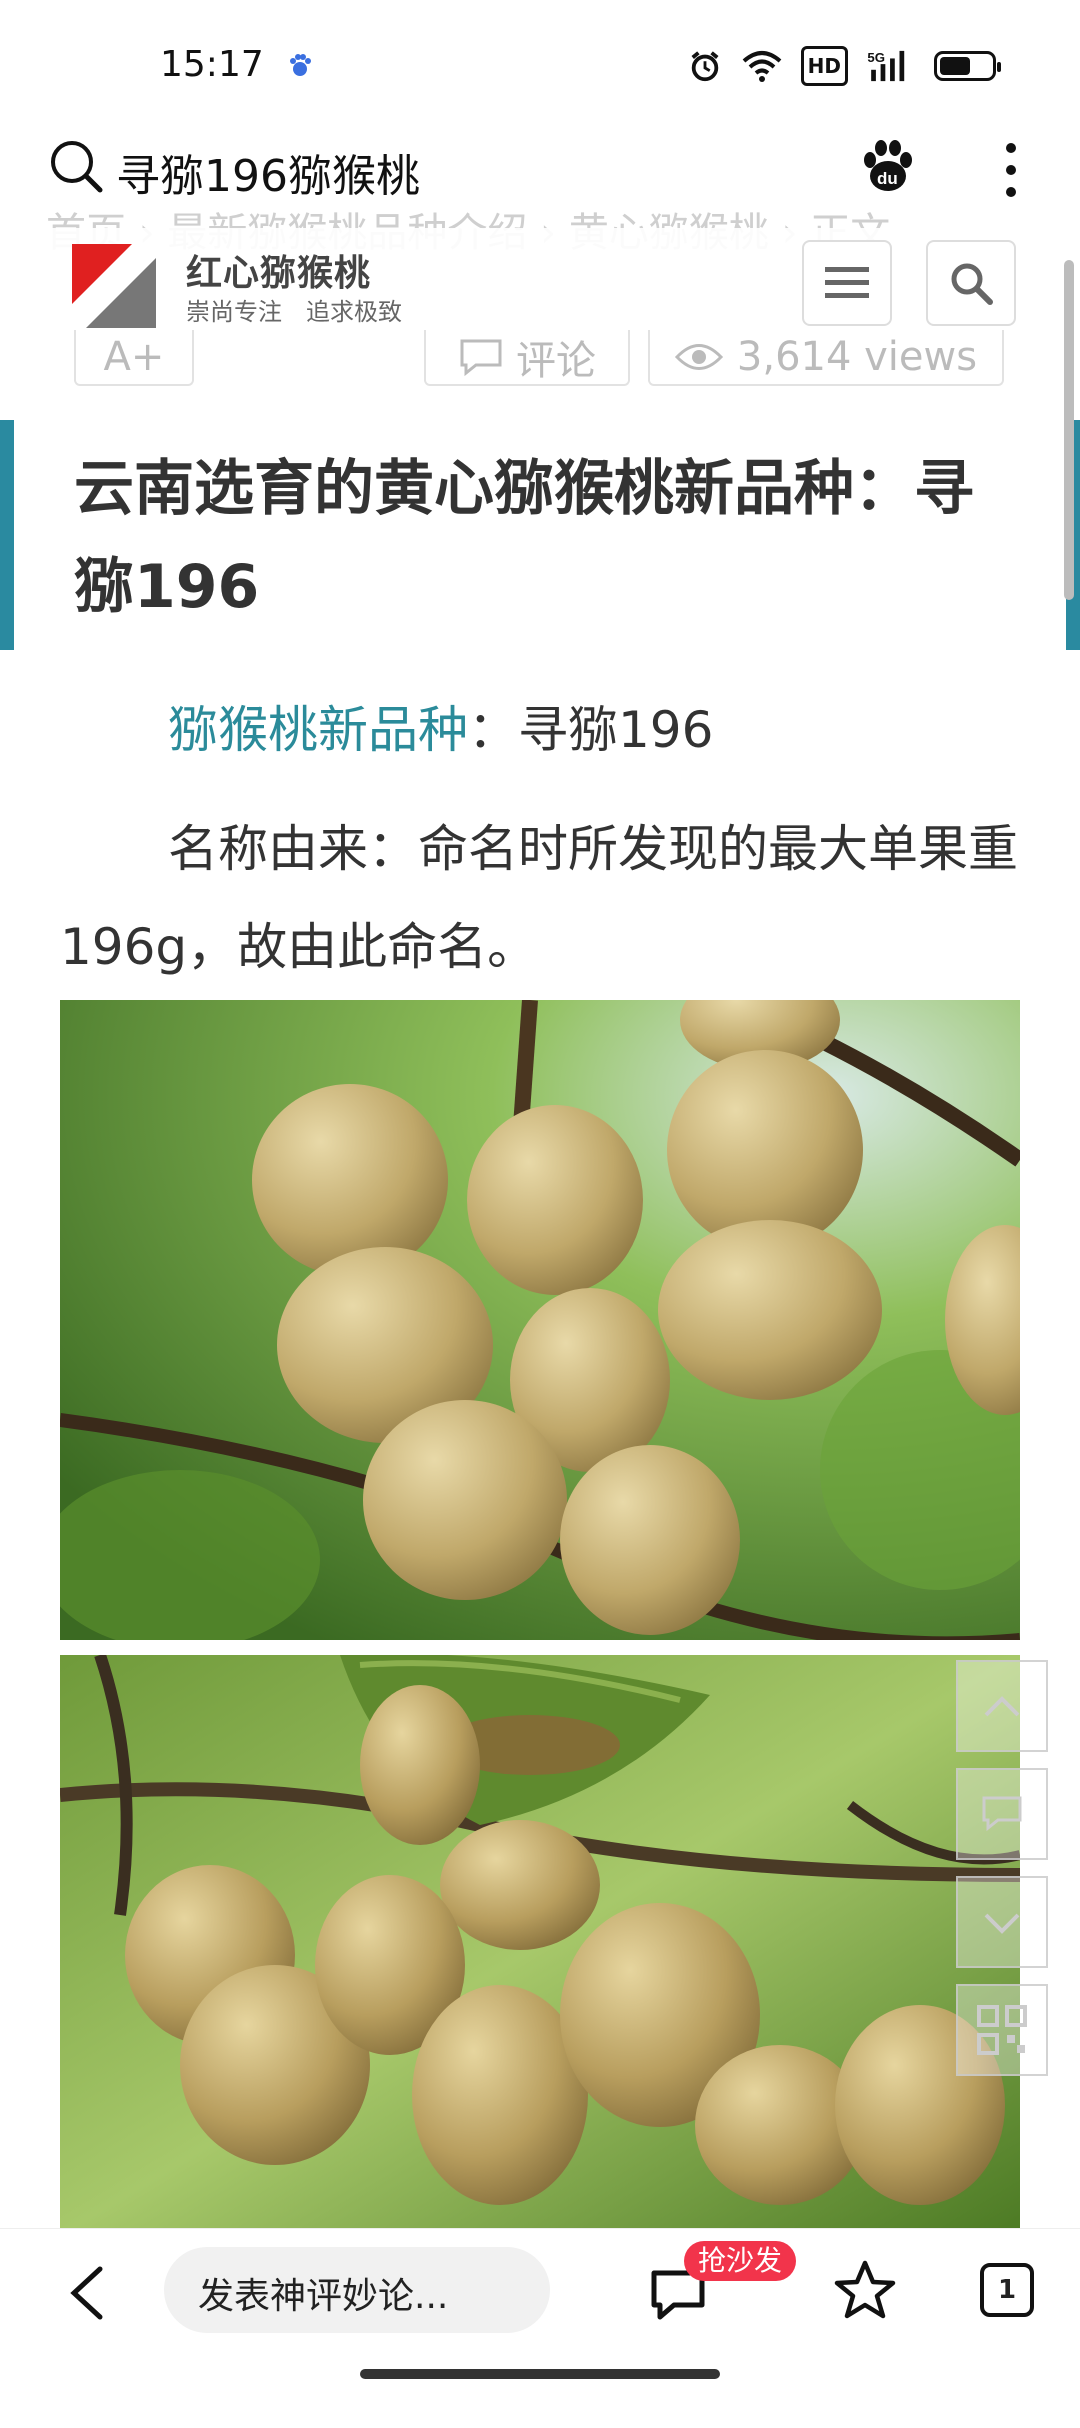 Image resolution: width=1080 pixels, height=2428 pixels. I want to click on eye-icon, so click(698, 357).